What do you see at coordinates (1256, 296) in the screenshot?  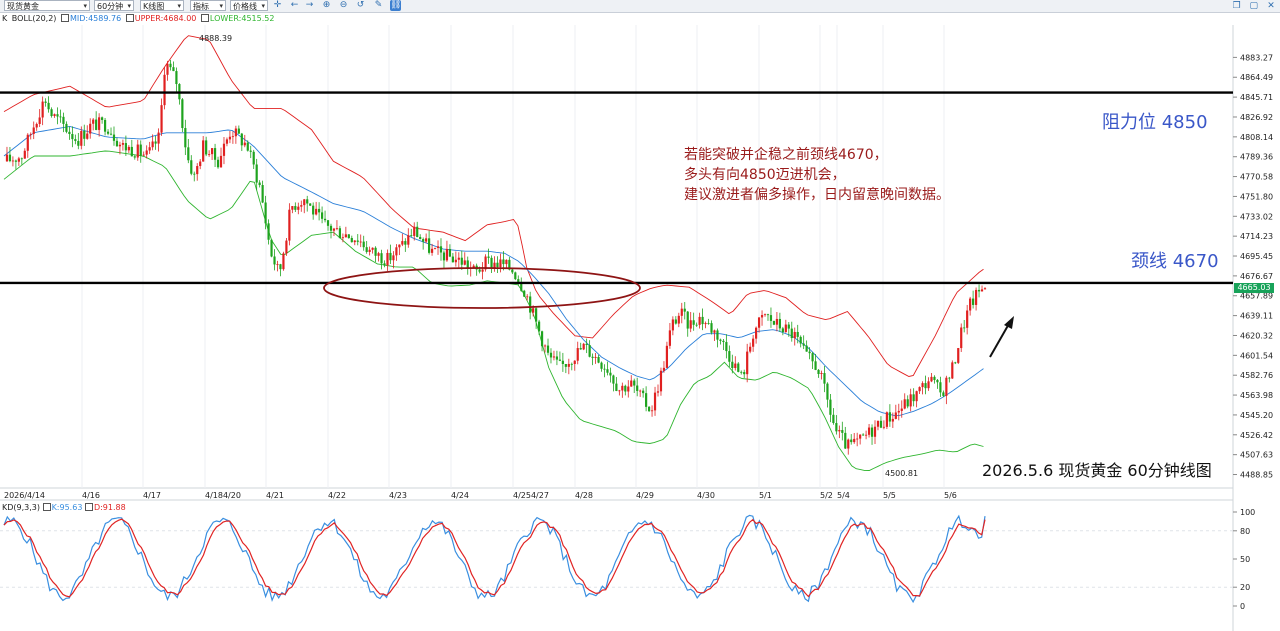 I see `y-tick-label: 4657.89` at bounding box center [1256, 296].